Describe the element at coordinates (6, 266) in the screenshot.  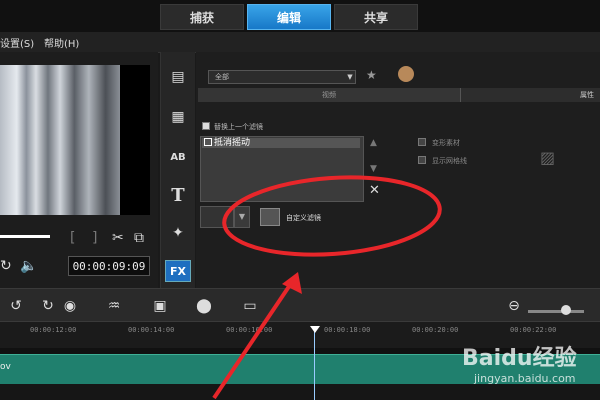
I see `repeat-icon: ↻` at that location.